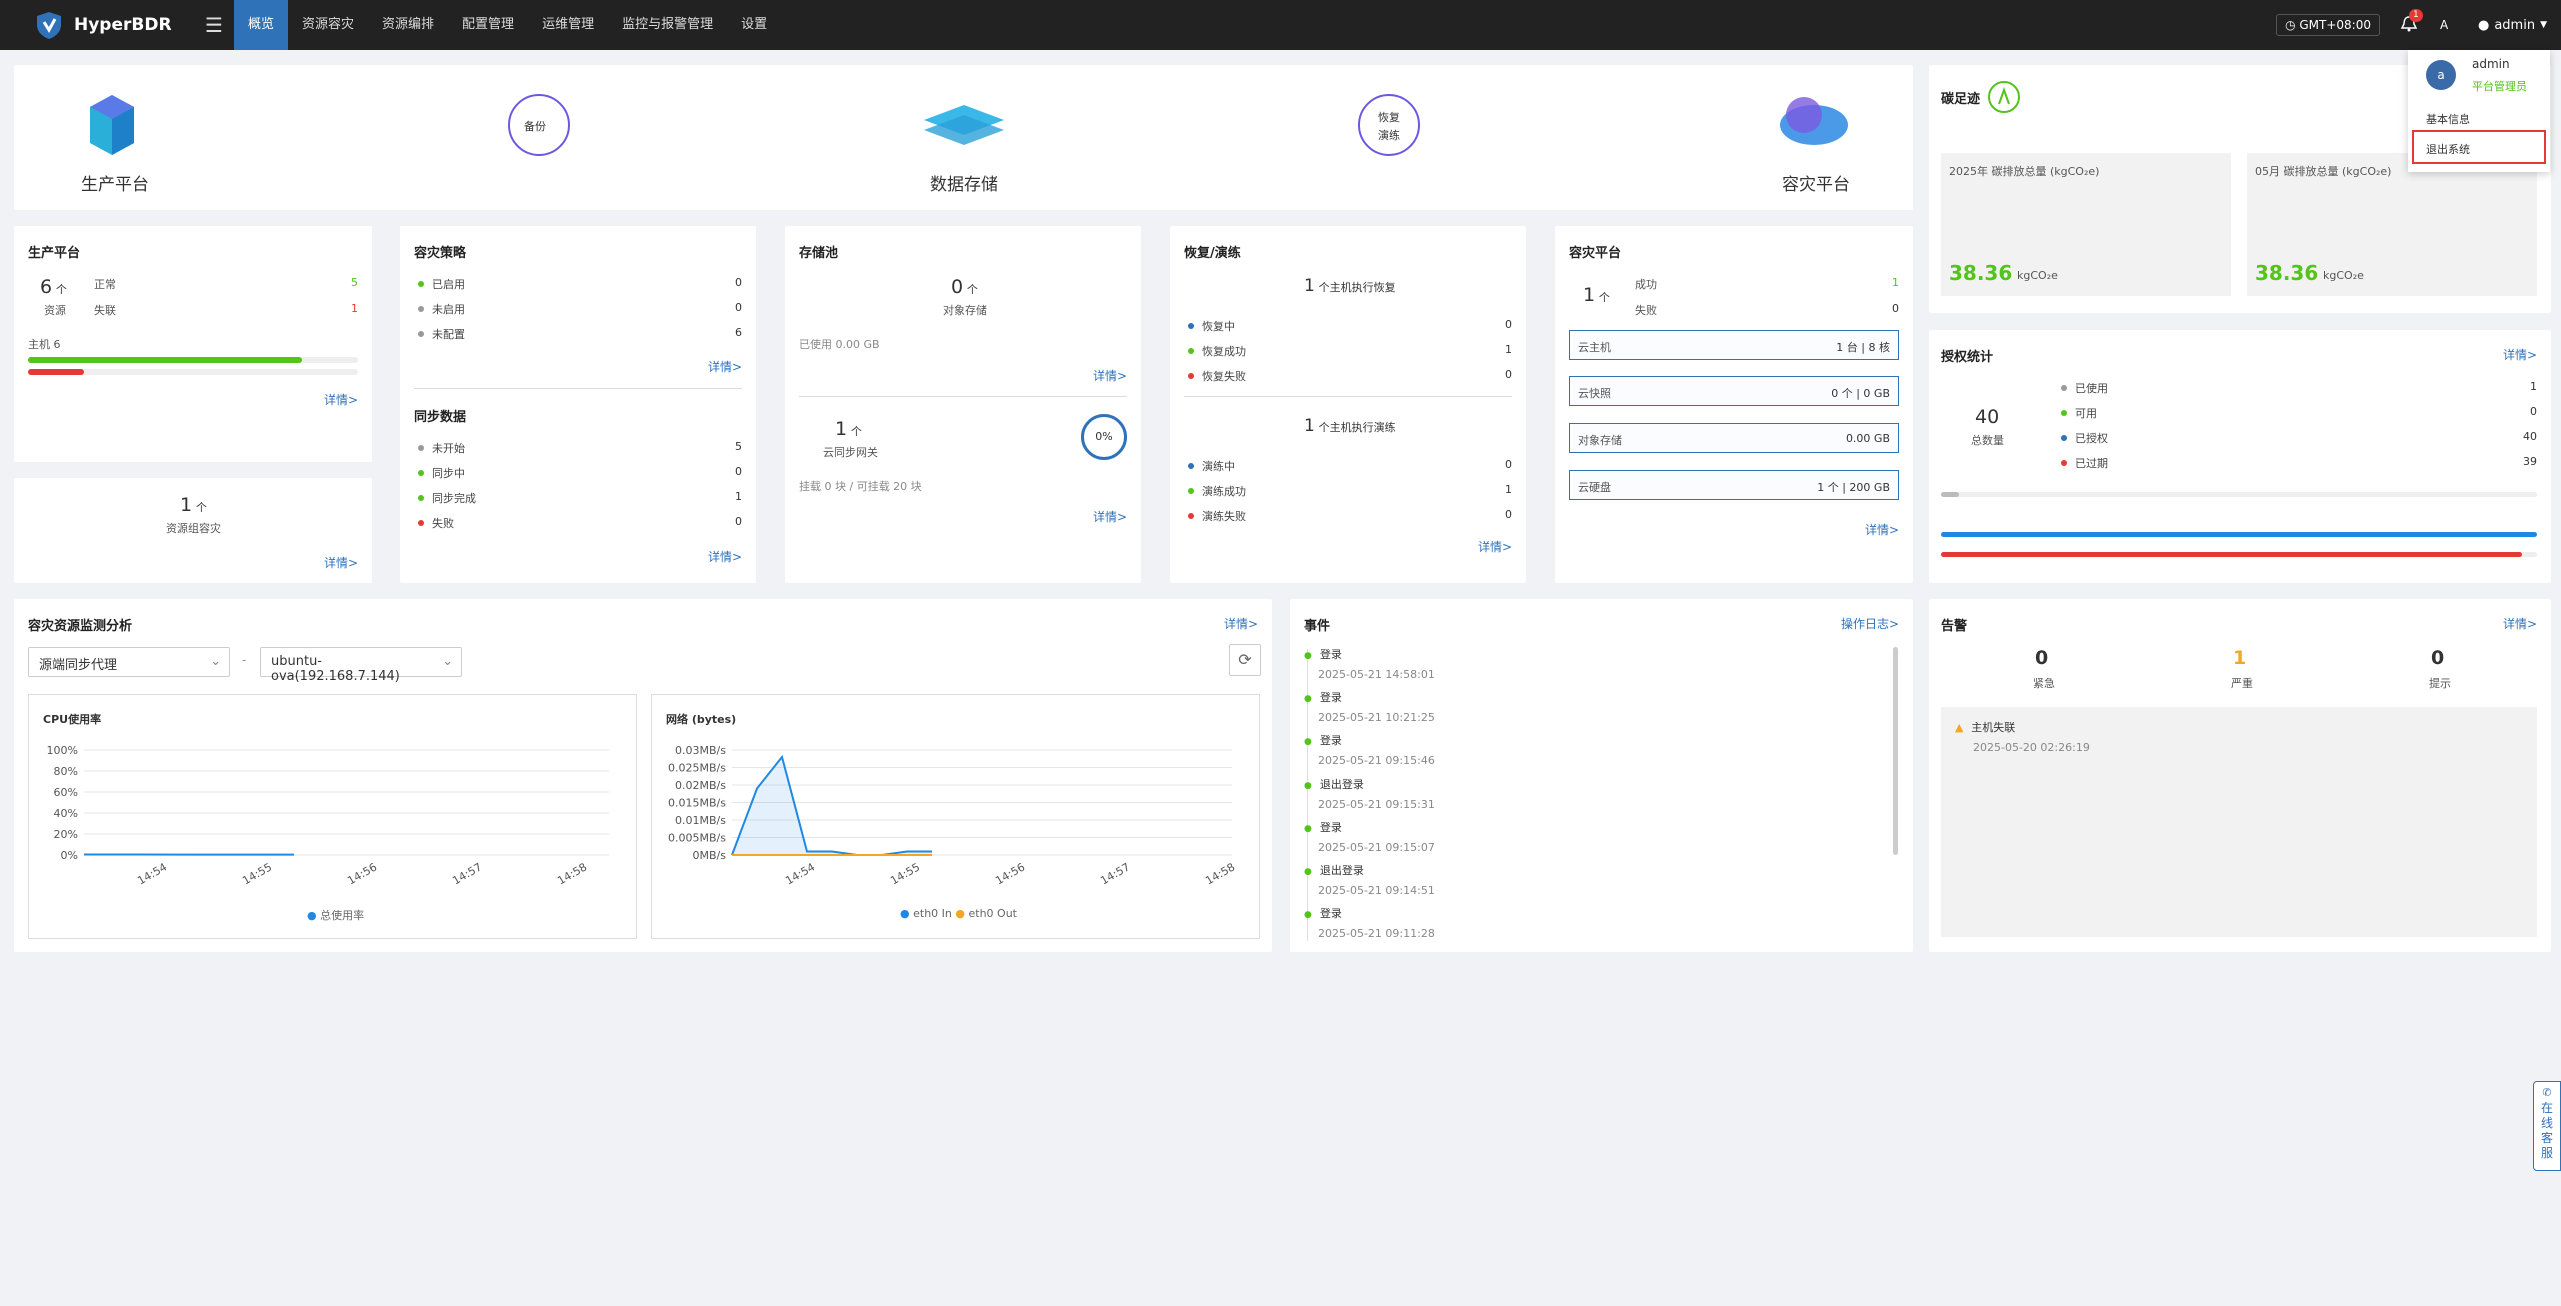 This screenshot has width=2561, height=1306. What do you see at coordinates (441, 309) in the screenshot?
I see `policy-item-disabled: 未启用` at bounding box center [441, 309].